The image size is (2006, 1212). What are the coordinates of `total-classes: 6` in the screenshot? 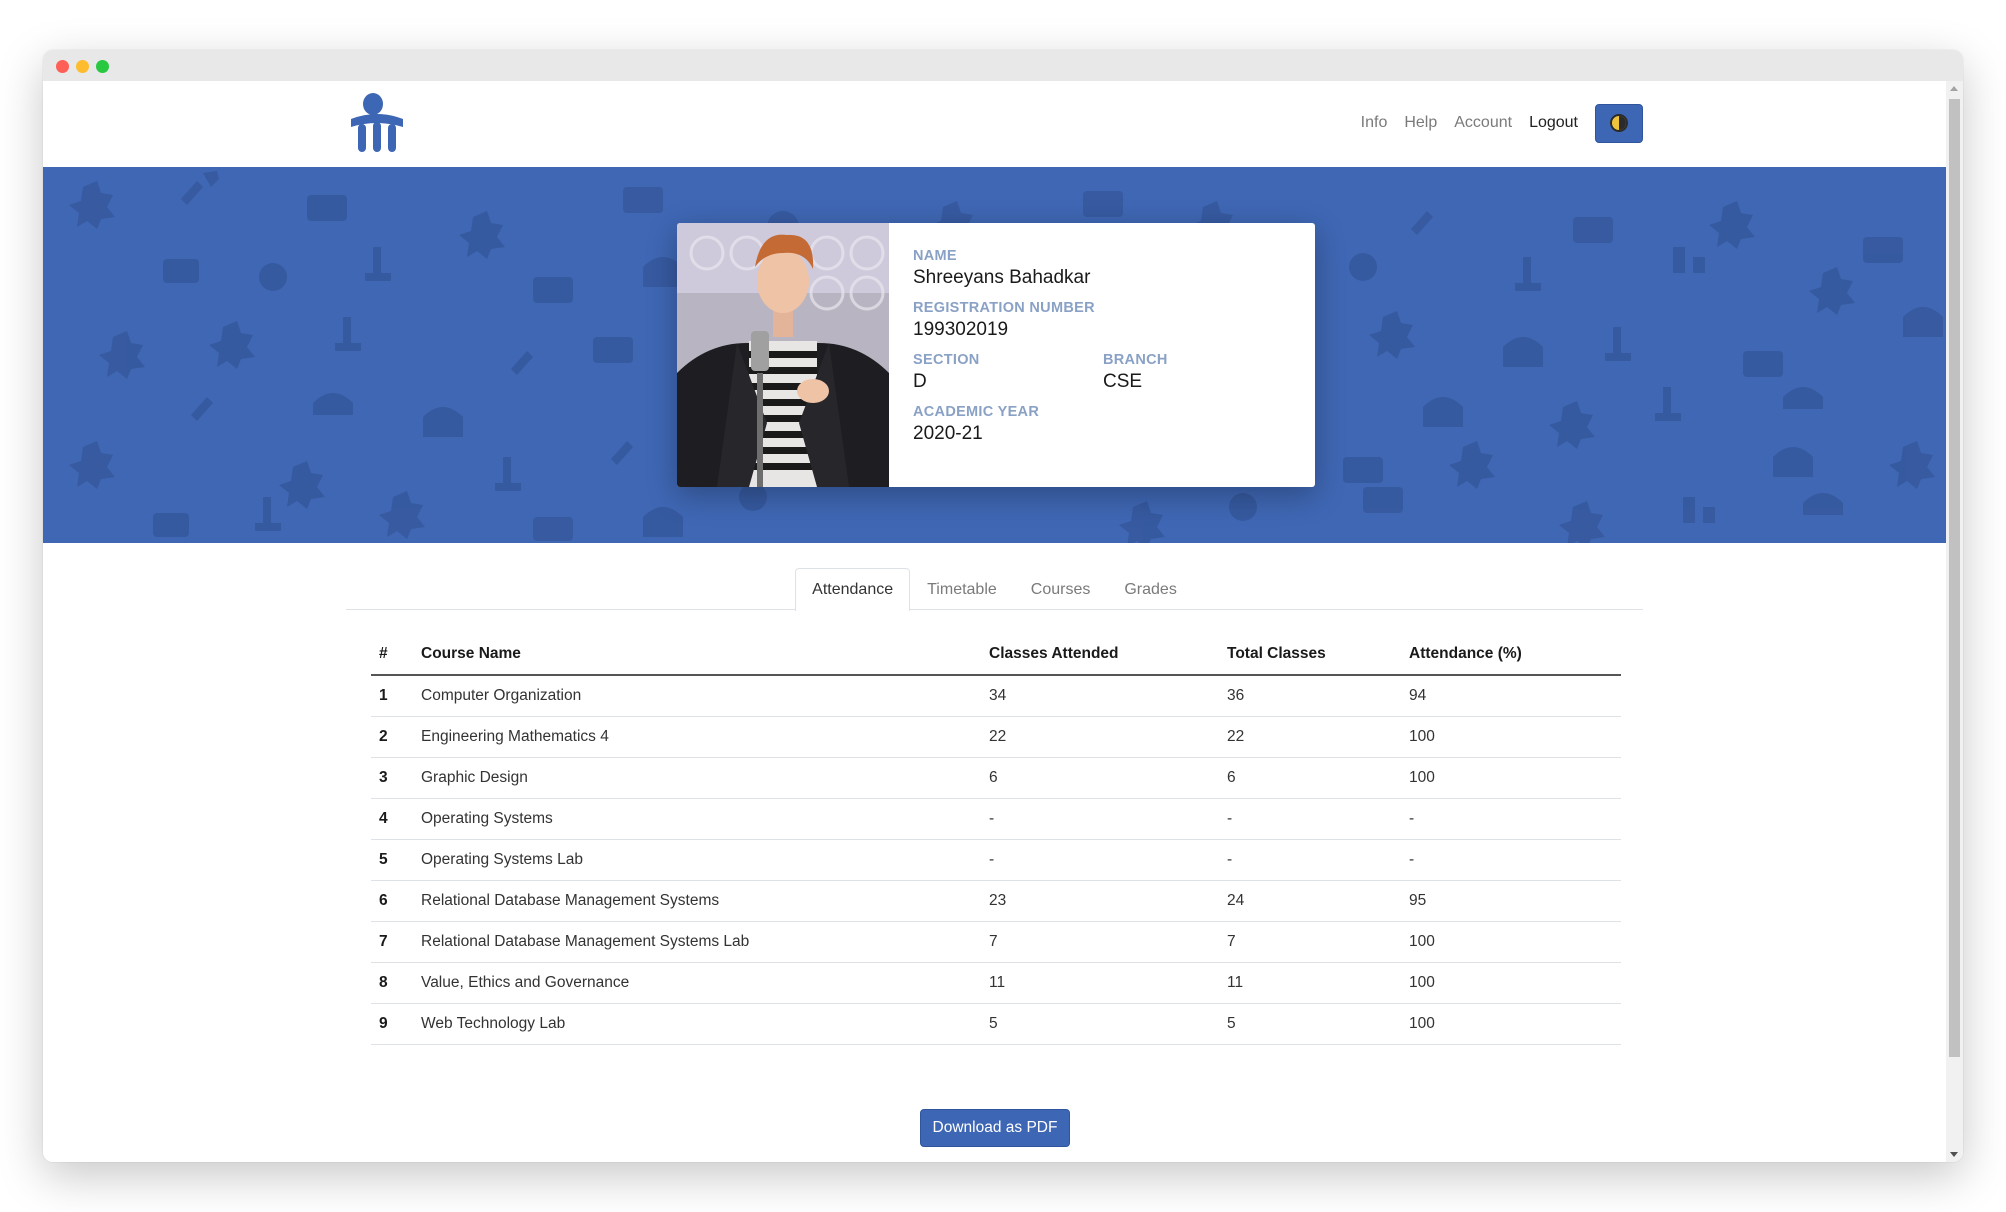 It's located at (1310, 778).